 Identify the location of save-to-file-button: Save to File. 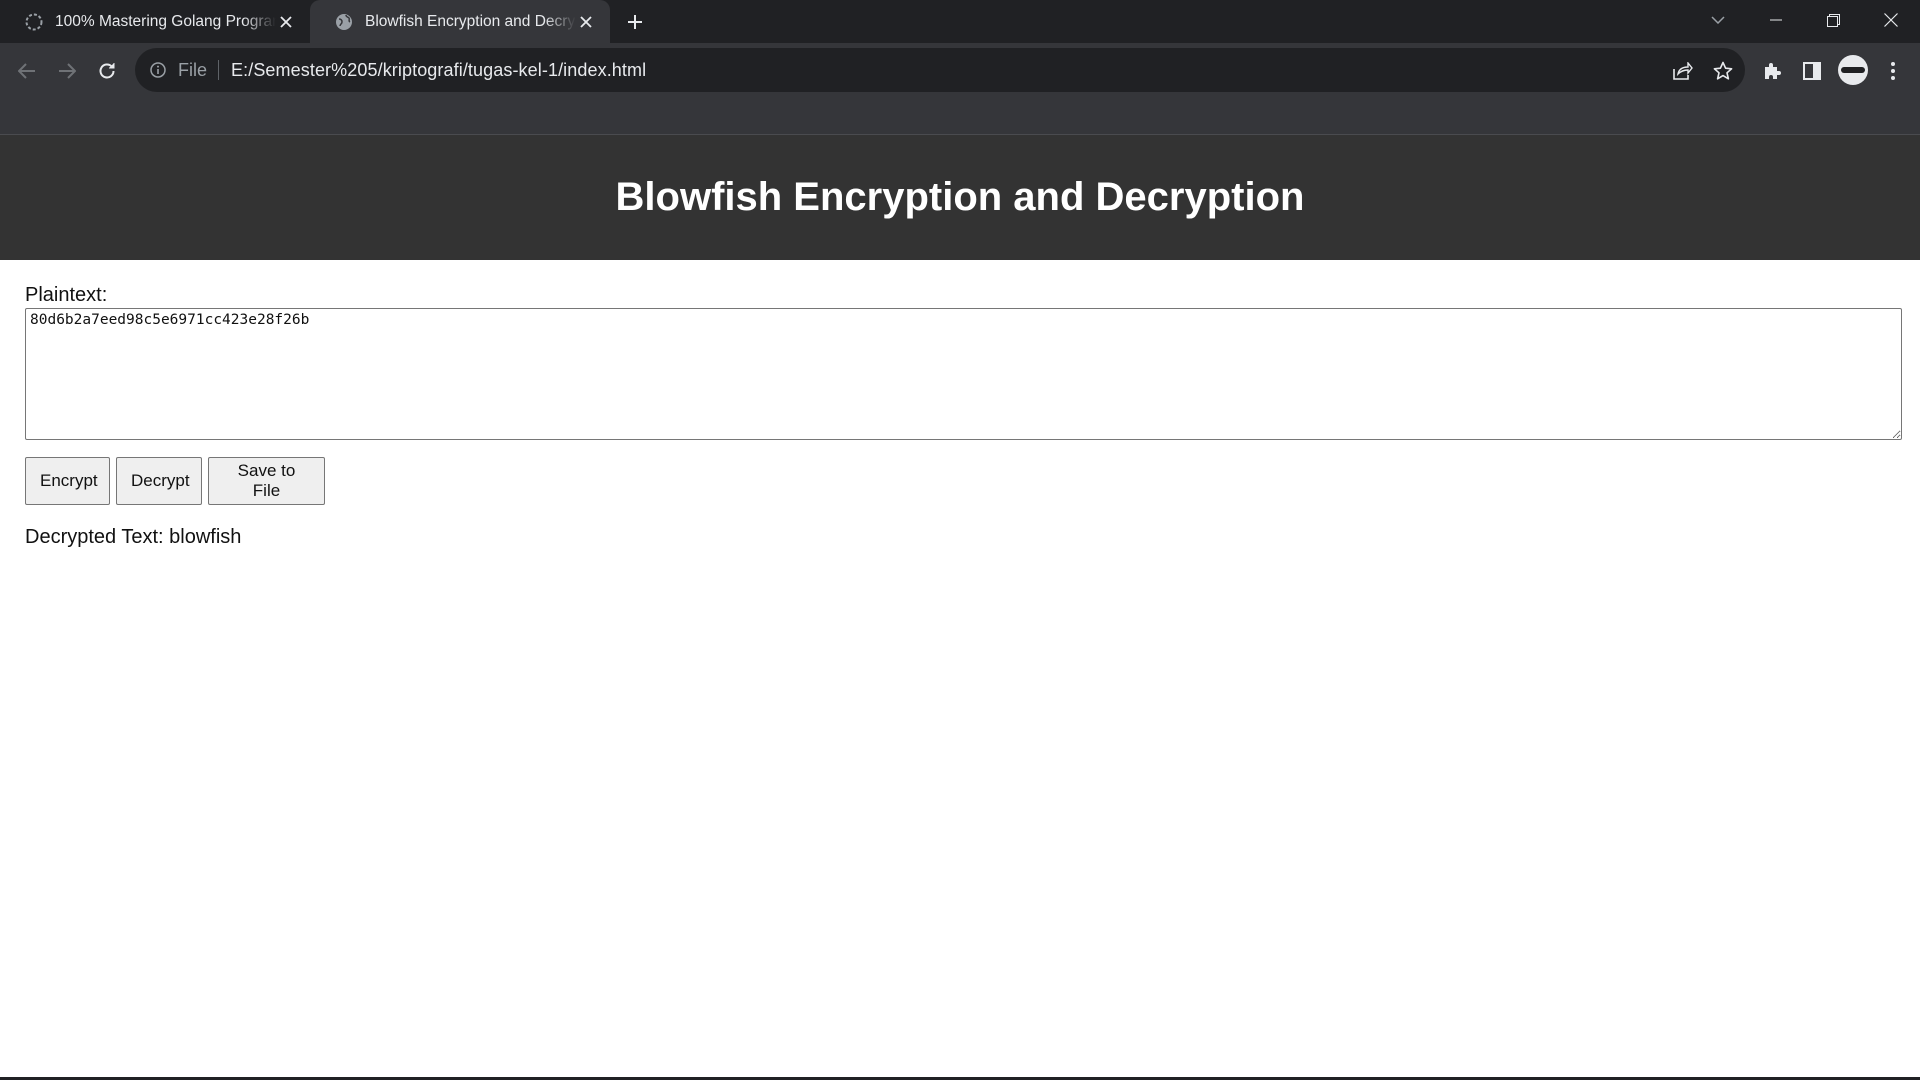
(266, 481).